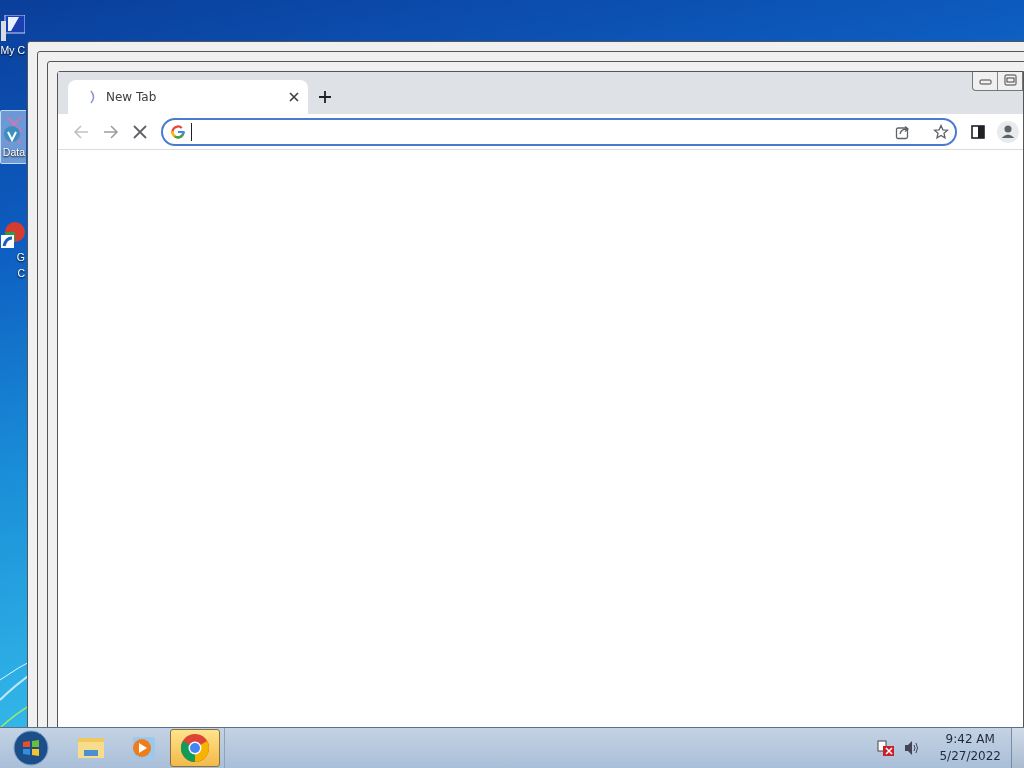 This screenshot has width=1024, height=768. What do you see at coordinates (20, 257) in the screenshot?
I see `icon-label: G` at bounding box center [20, 257].